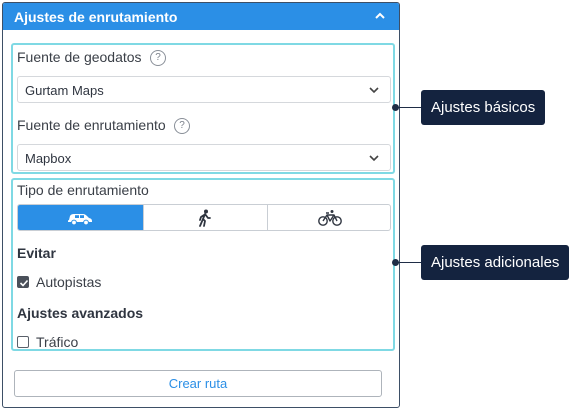 The width and height of the screenshot is (582, 411). Describe the element at coordinates (80, 313) in the screenshot. I see `advanced-settings-label: Ajustes avanzados` at that location.